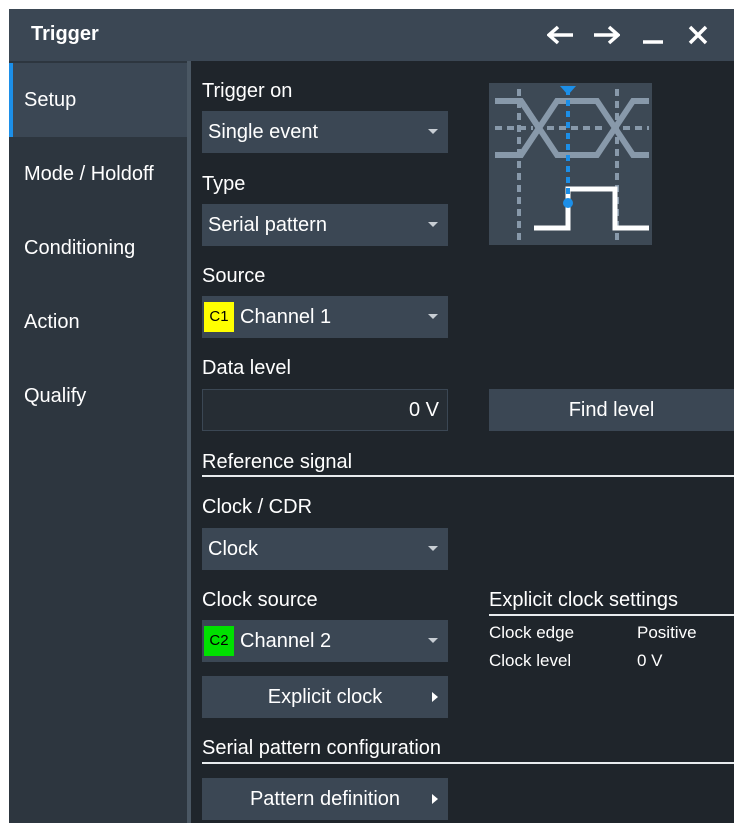  Describe the element at coordinates (286, 316) in the screenshot. I see `source-value: Channel 1` at that location.